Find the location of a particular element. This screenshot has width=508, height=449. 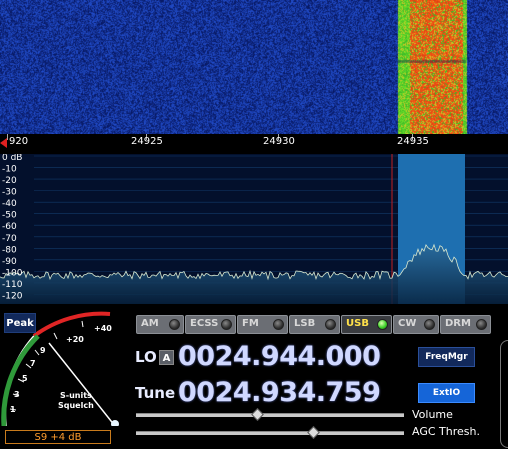

agc-threshold-label: AGC Thresh. is located at coordinates (446, 431).